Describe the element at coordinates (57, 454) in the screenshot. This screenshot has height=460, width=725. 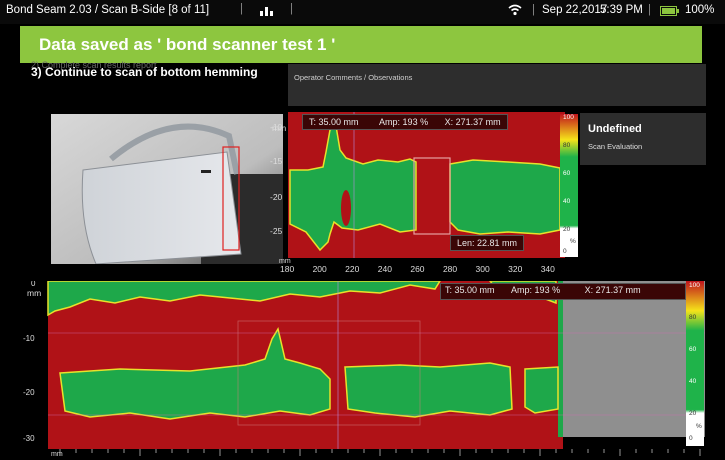
I see `bottom-x-unit: mm` at that location.